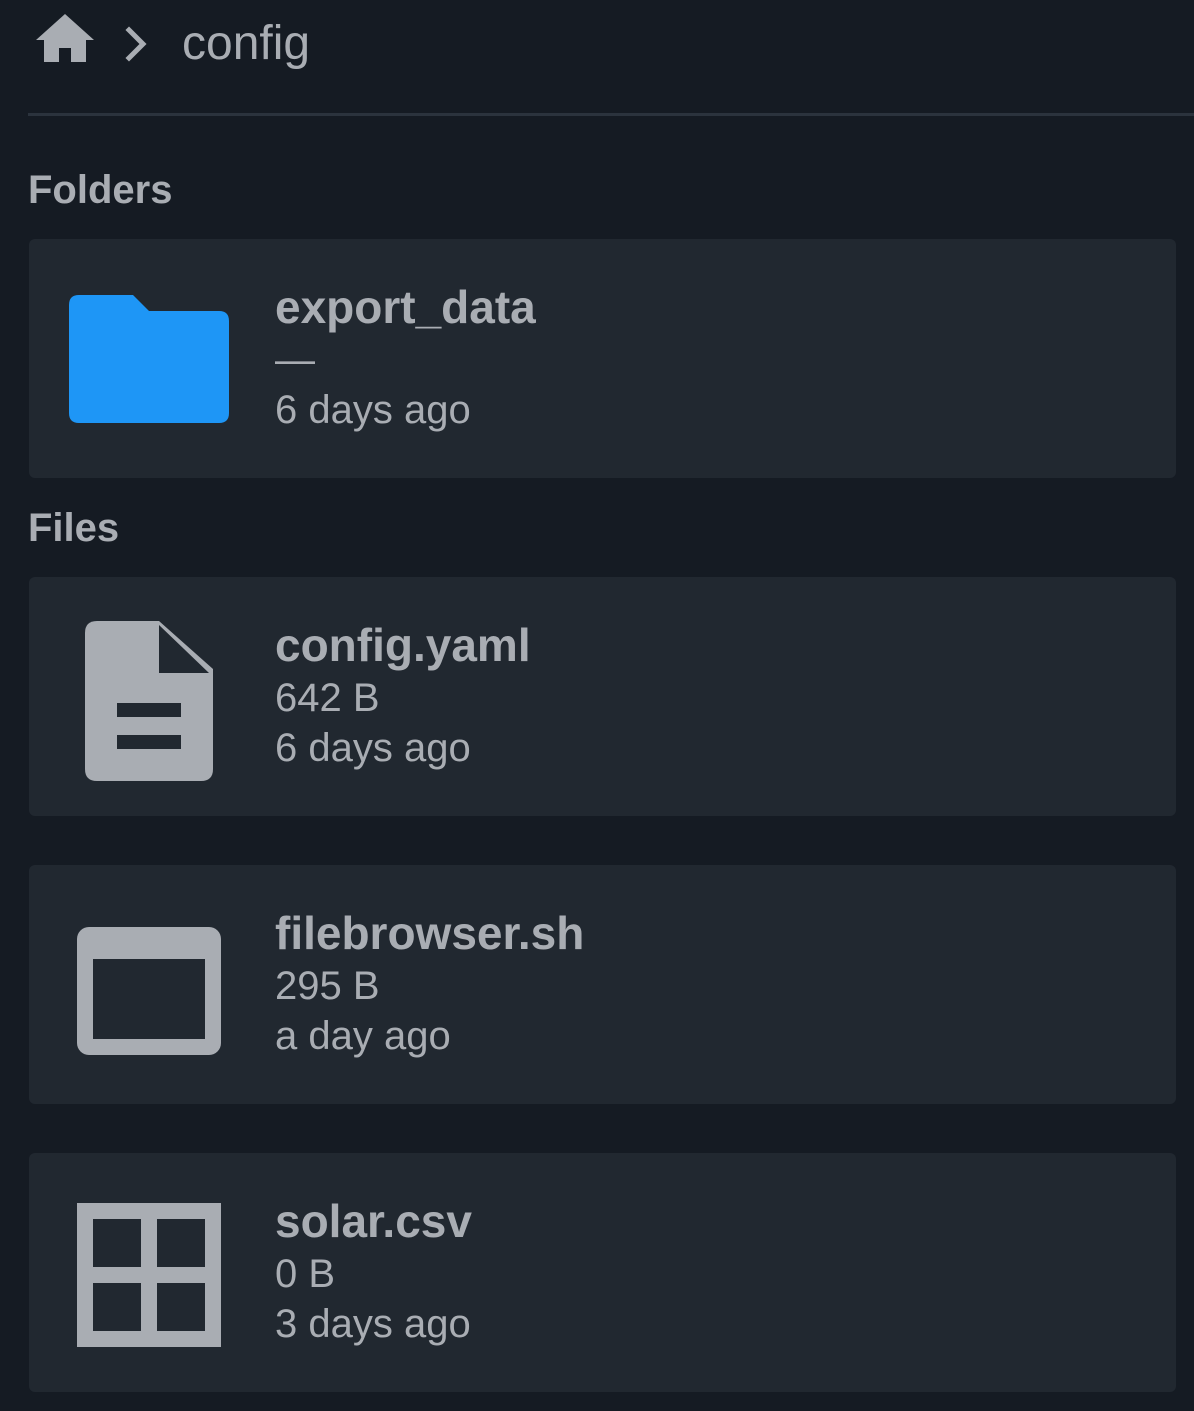 The image size is (1194, 1411). I want to click on folders-heading: Folders, so click(100, 190).